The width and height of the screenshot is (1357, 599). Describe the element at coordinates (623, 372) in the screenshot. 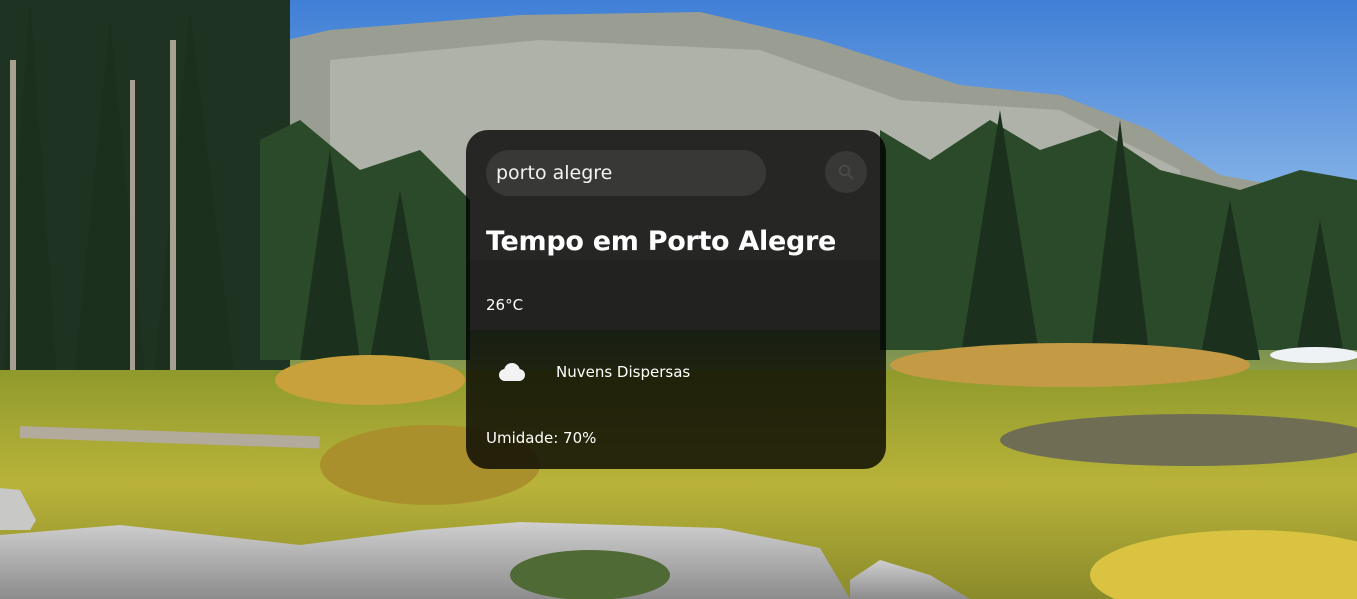

I see `weather-condition: Nuvens Dispersas` at that location.